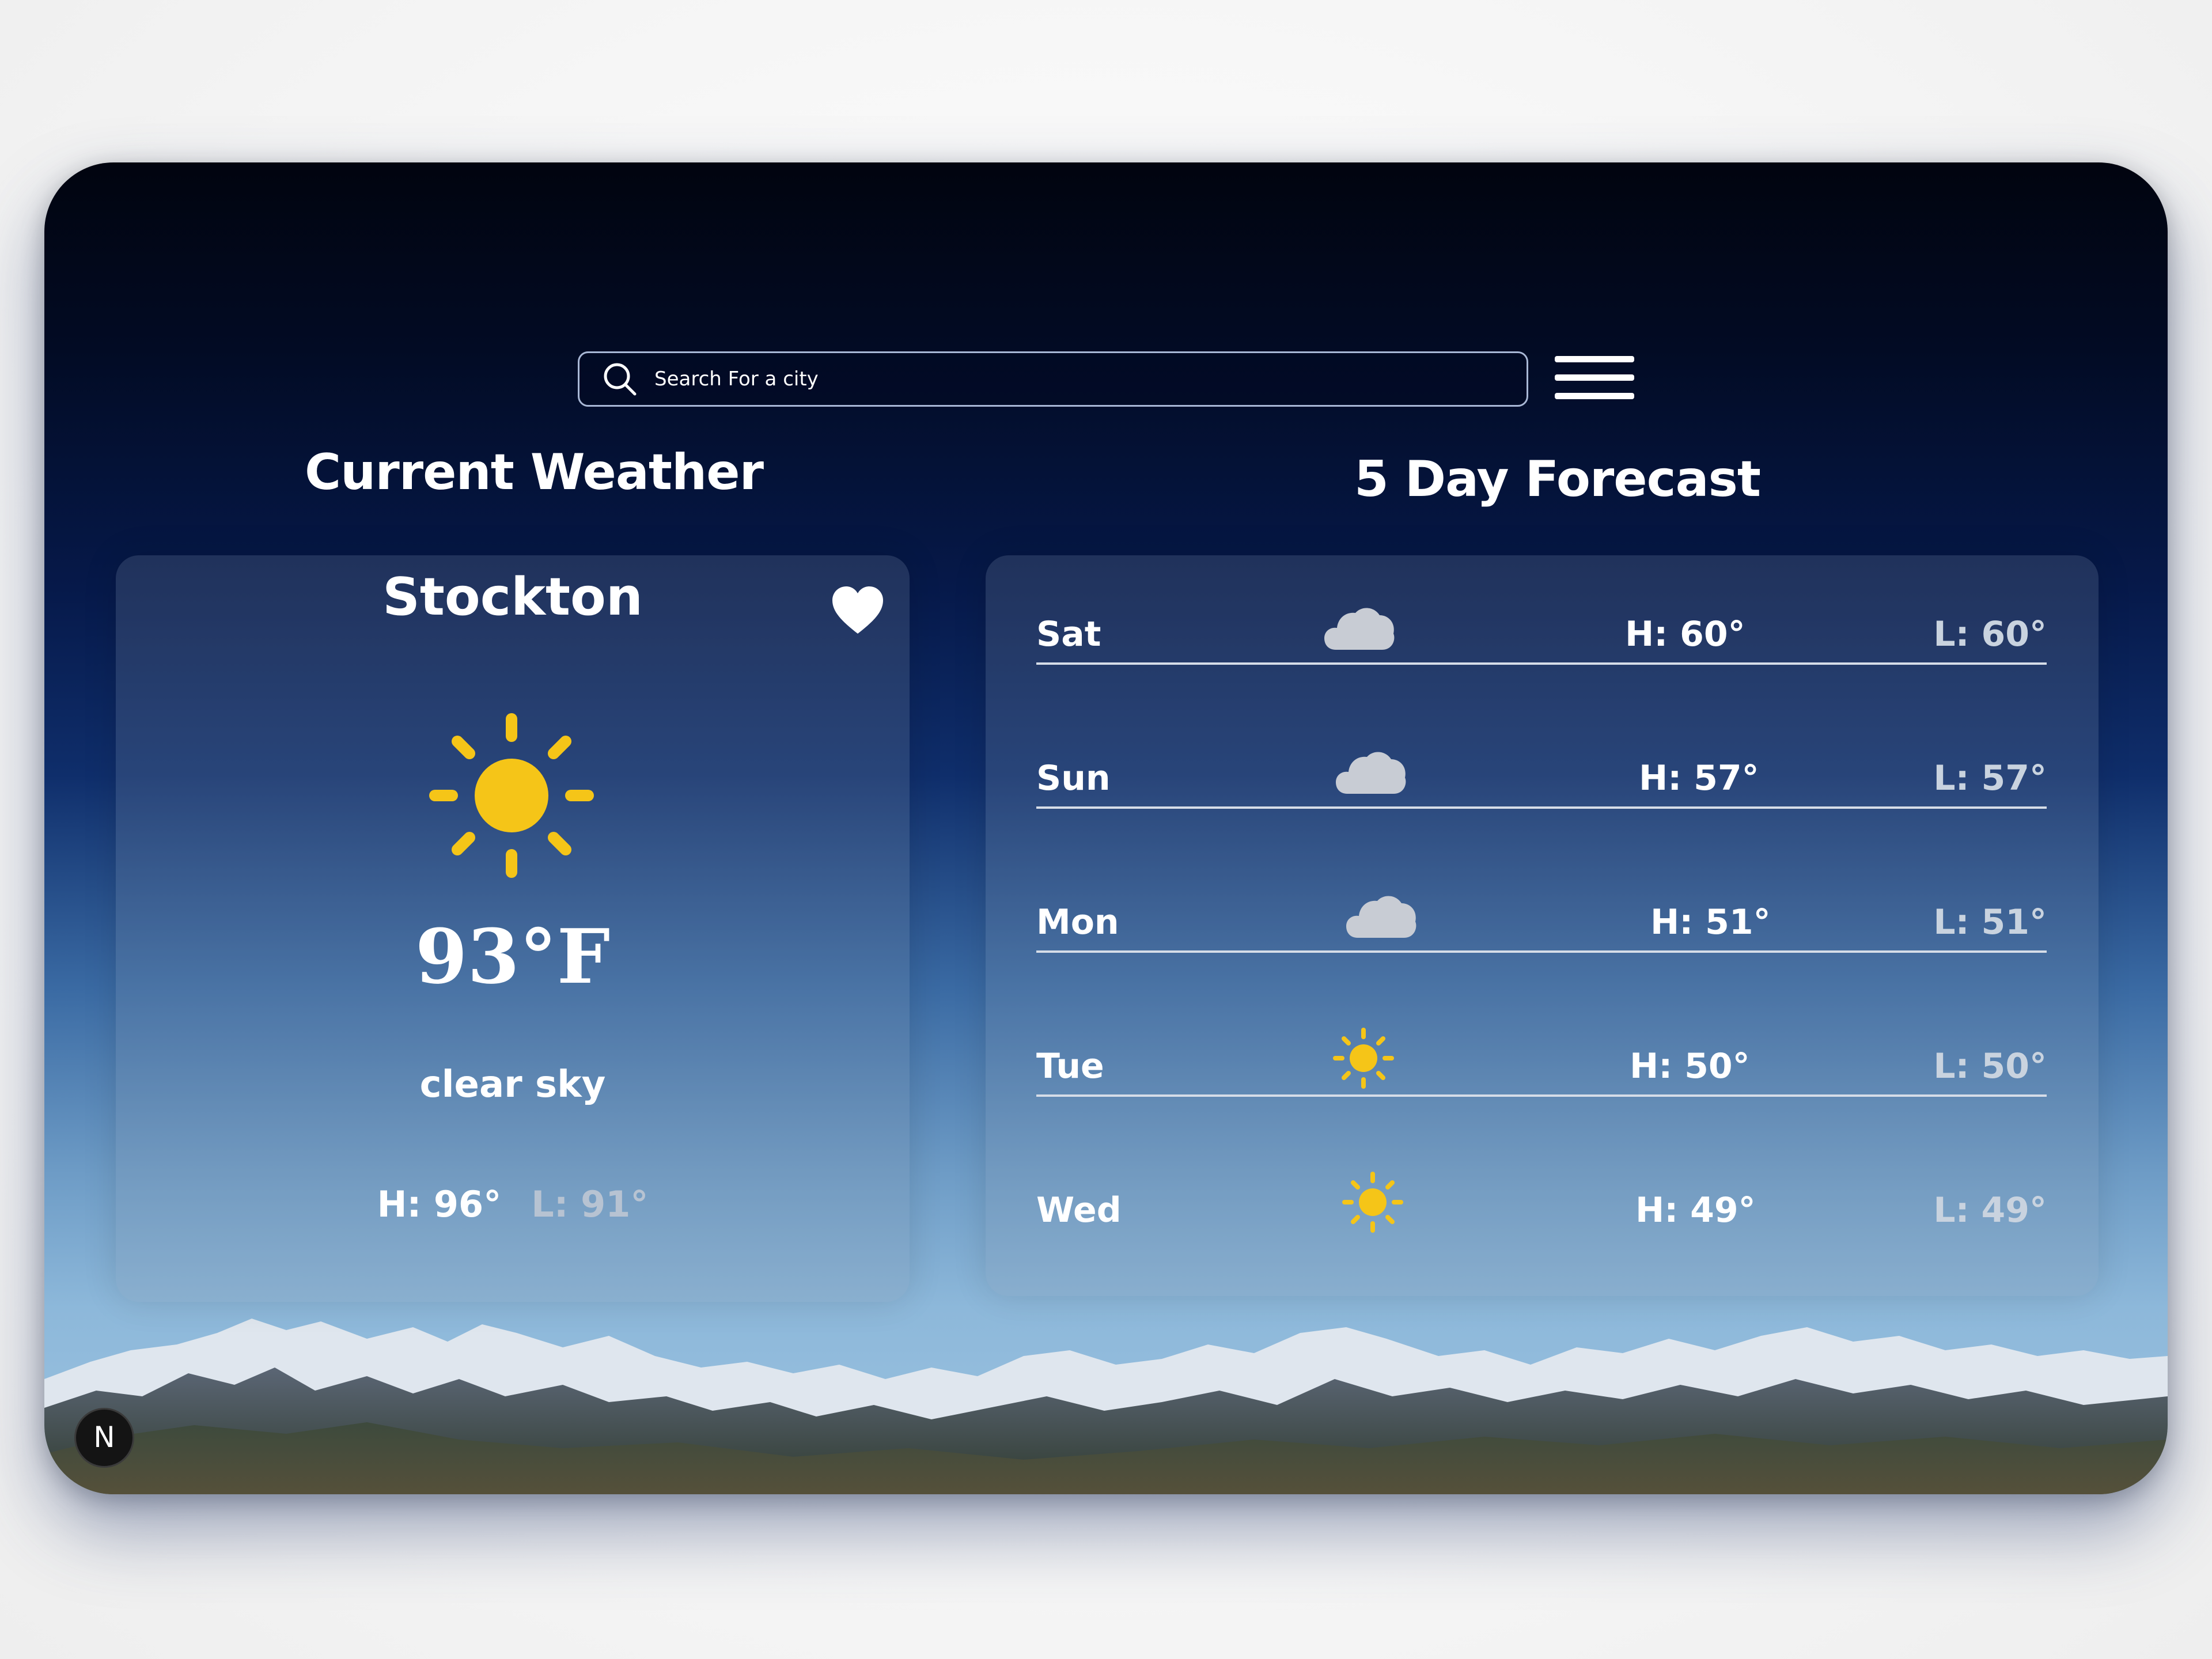 Image resolution: width=2212 pixels, height=1659 pixels. What do you see at coordinates (857, 610) in the screenshot?
I see `heart-icon` at bounding box center [857, 610].